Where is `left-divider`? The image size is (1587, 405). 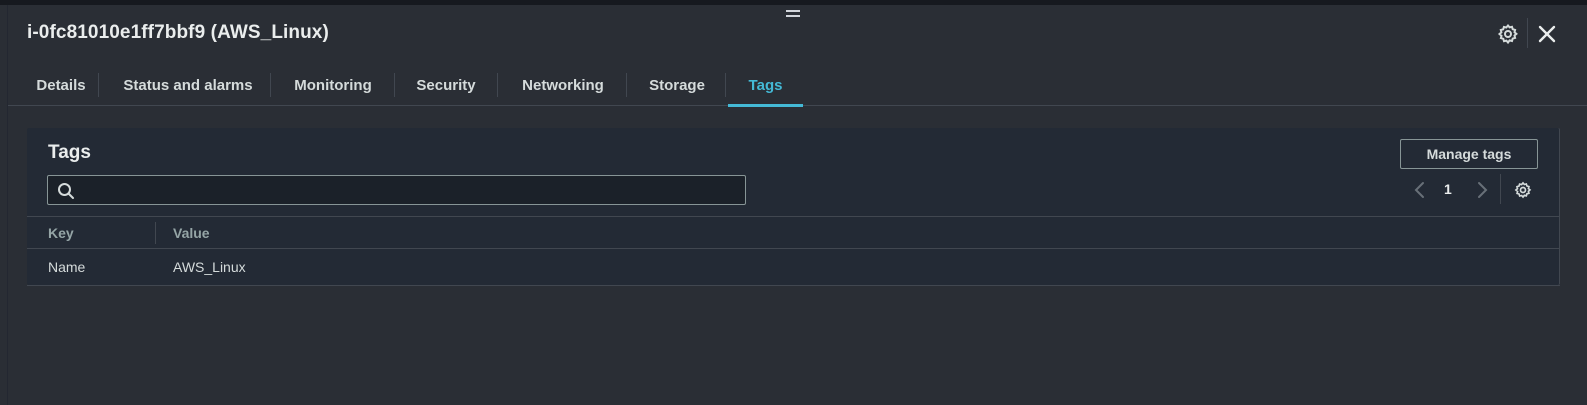 left-divider is located at coordinates (4, 205).